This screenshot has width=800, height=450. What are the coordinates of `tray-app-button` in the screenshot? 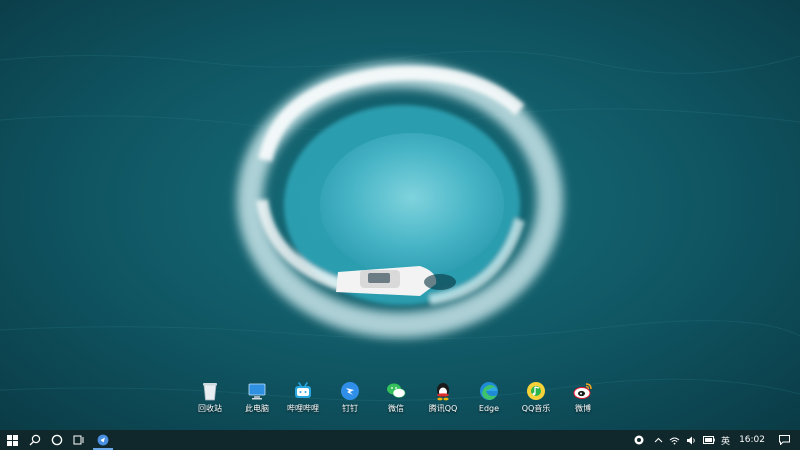 It's located at (639, 440).